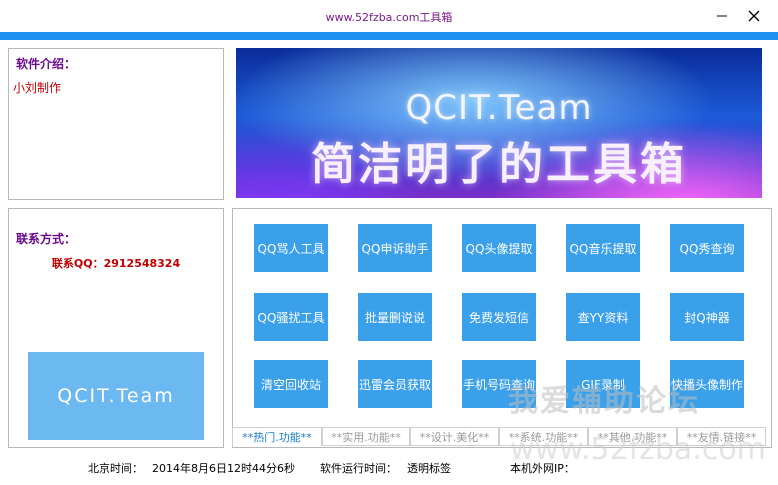  I want to click on minimize-icon, so click(722, 16).